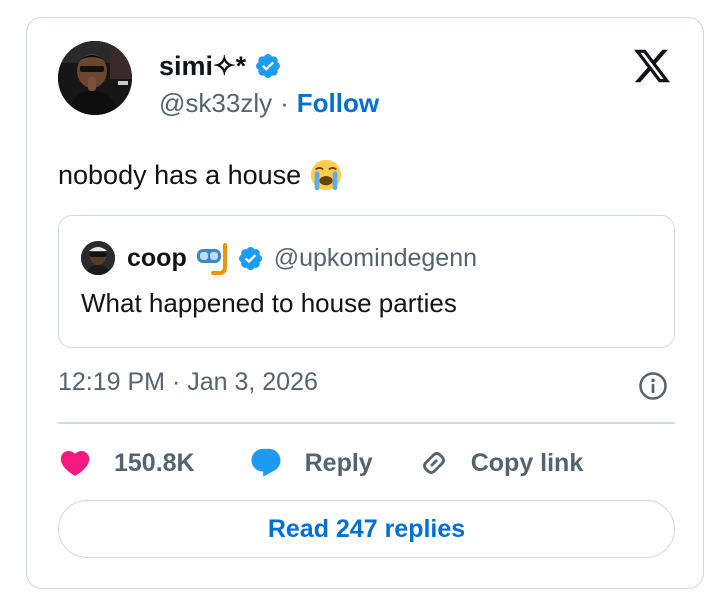  I want to click on read-replies-button: Read 247 replies, so click(366, 529).